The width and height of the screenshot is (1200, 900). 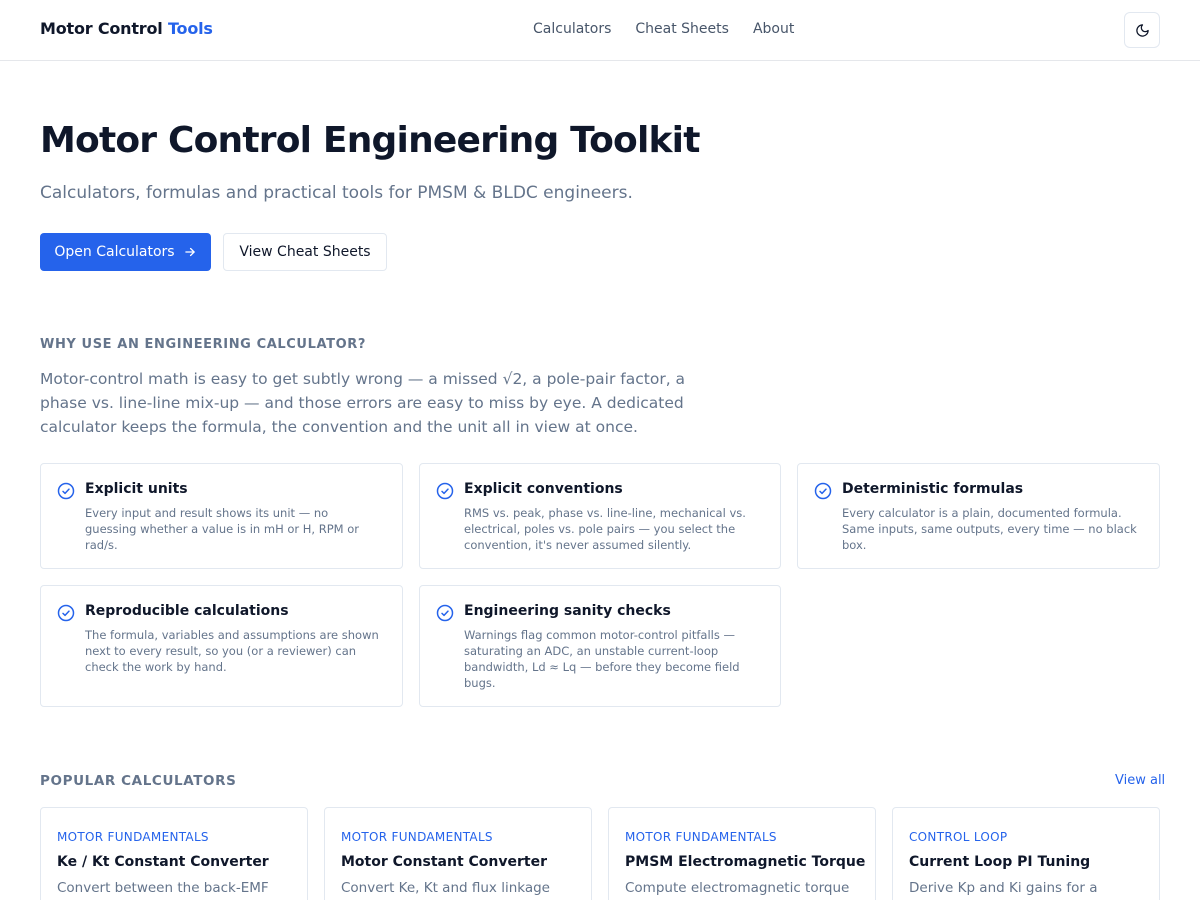 I want to click on calculator-description: Convert between the back-EMF, so click(x=163, y=888).